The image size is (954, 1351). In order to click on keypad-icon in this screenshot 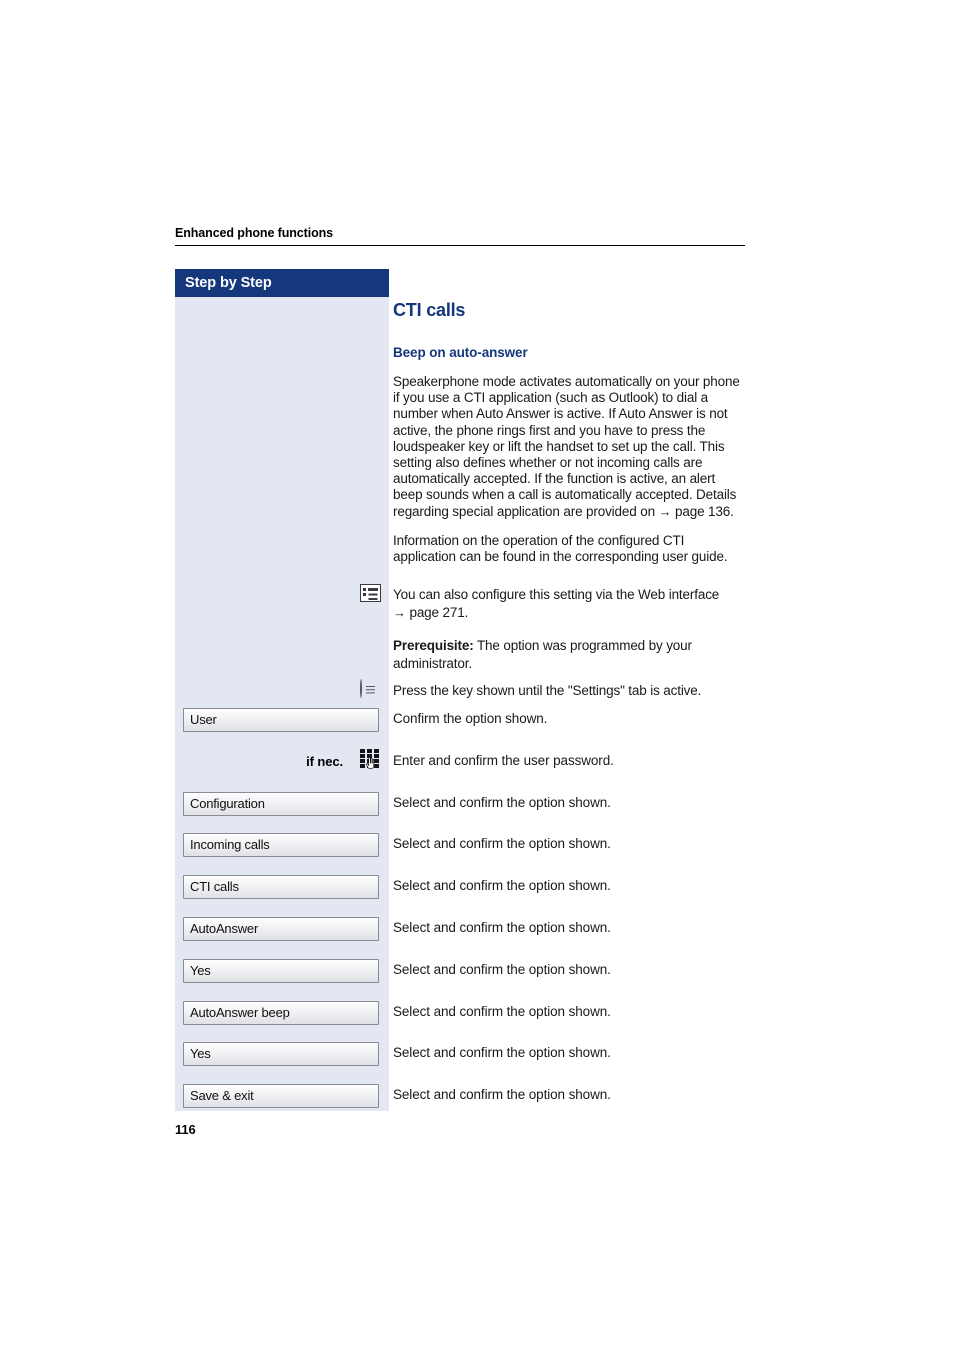, I will do `click(369, 759)`.